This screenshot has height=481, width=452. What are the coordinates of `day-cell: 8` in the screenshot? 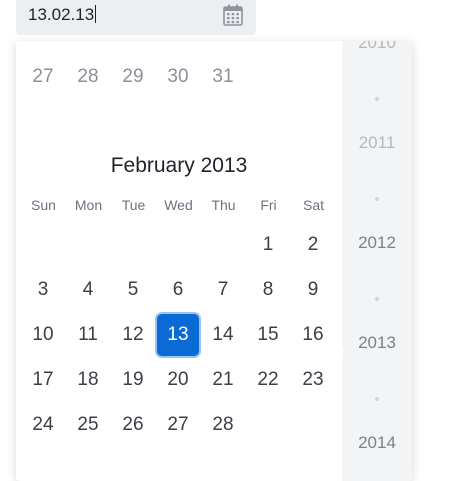 It's located at (268, 290).